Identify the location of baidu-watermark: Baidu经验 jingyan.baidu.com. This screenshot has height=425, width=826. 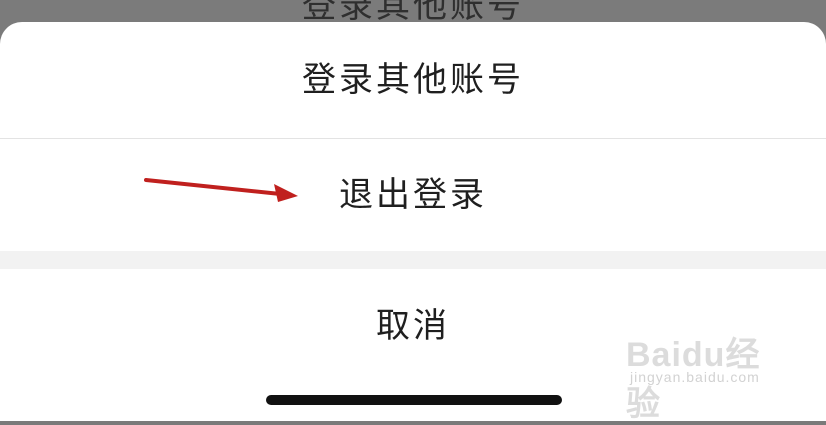
(706, 375).